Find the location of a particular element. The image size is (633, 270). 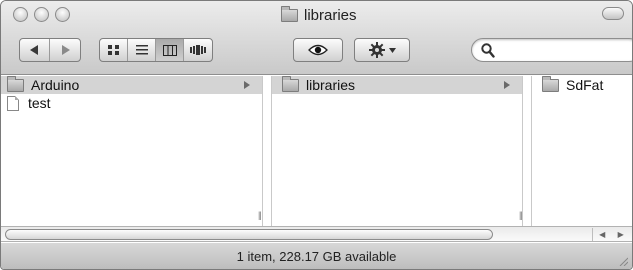

scroll-arrows: ◀ ▶ is located at coordinates (611, 234).